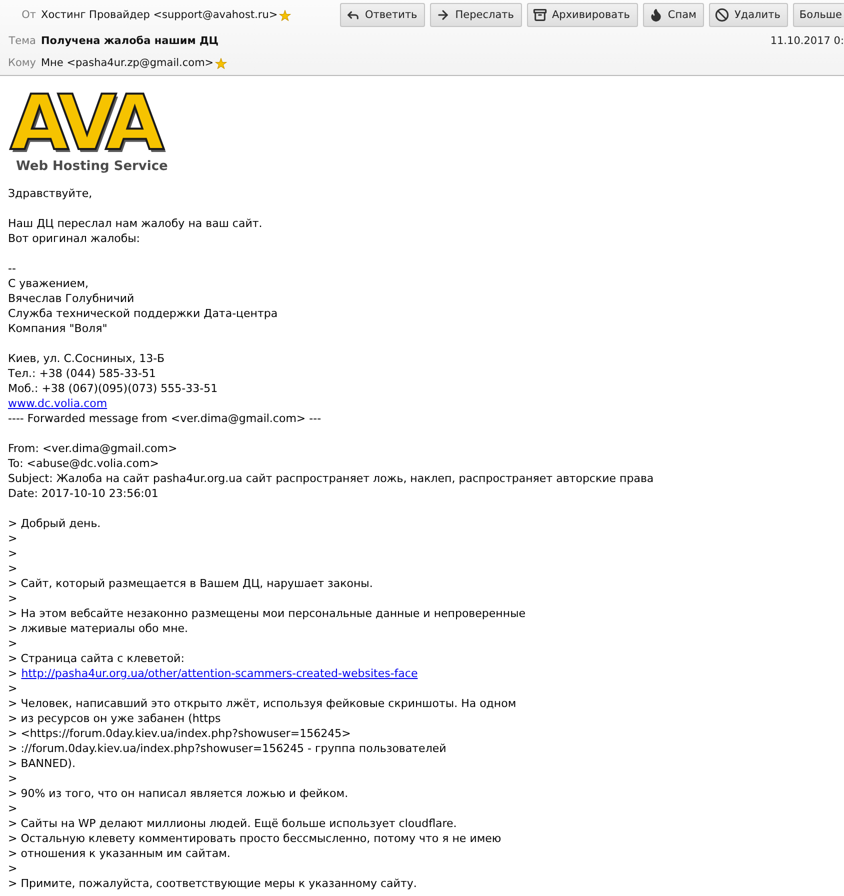  I want to click on delete-button: Удалить, so click(748, 15).